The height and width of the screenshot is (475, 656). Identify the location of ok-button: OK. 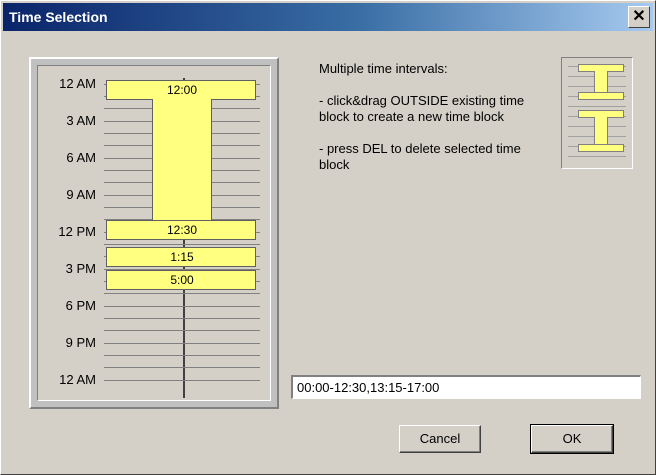
(572, 439).